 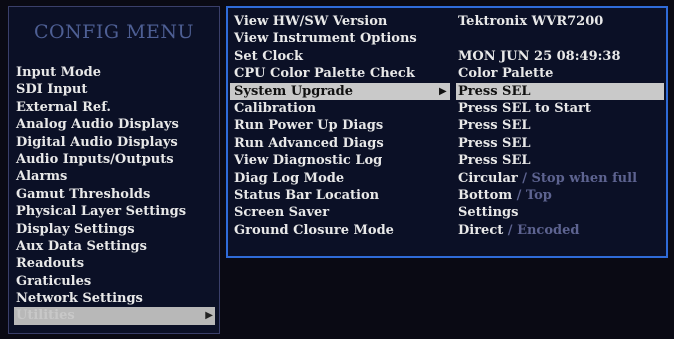 I want to click on menu-item: Alarms, so click(x=114, y=176).